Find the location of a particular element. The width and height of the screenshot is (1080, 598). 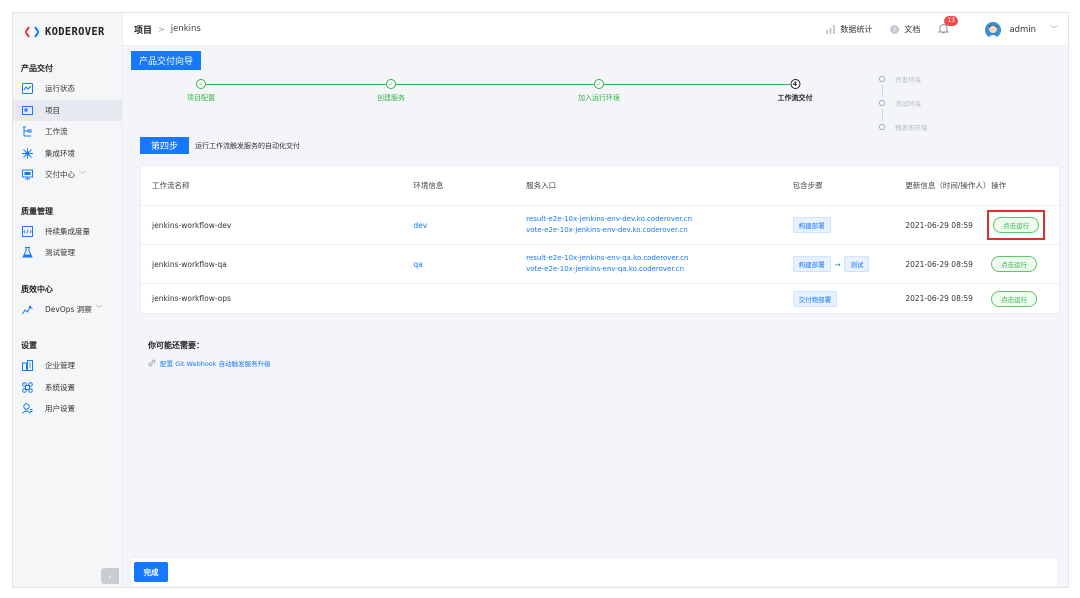

header-name: 工作流名称 is located at coordinates (171, 185).